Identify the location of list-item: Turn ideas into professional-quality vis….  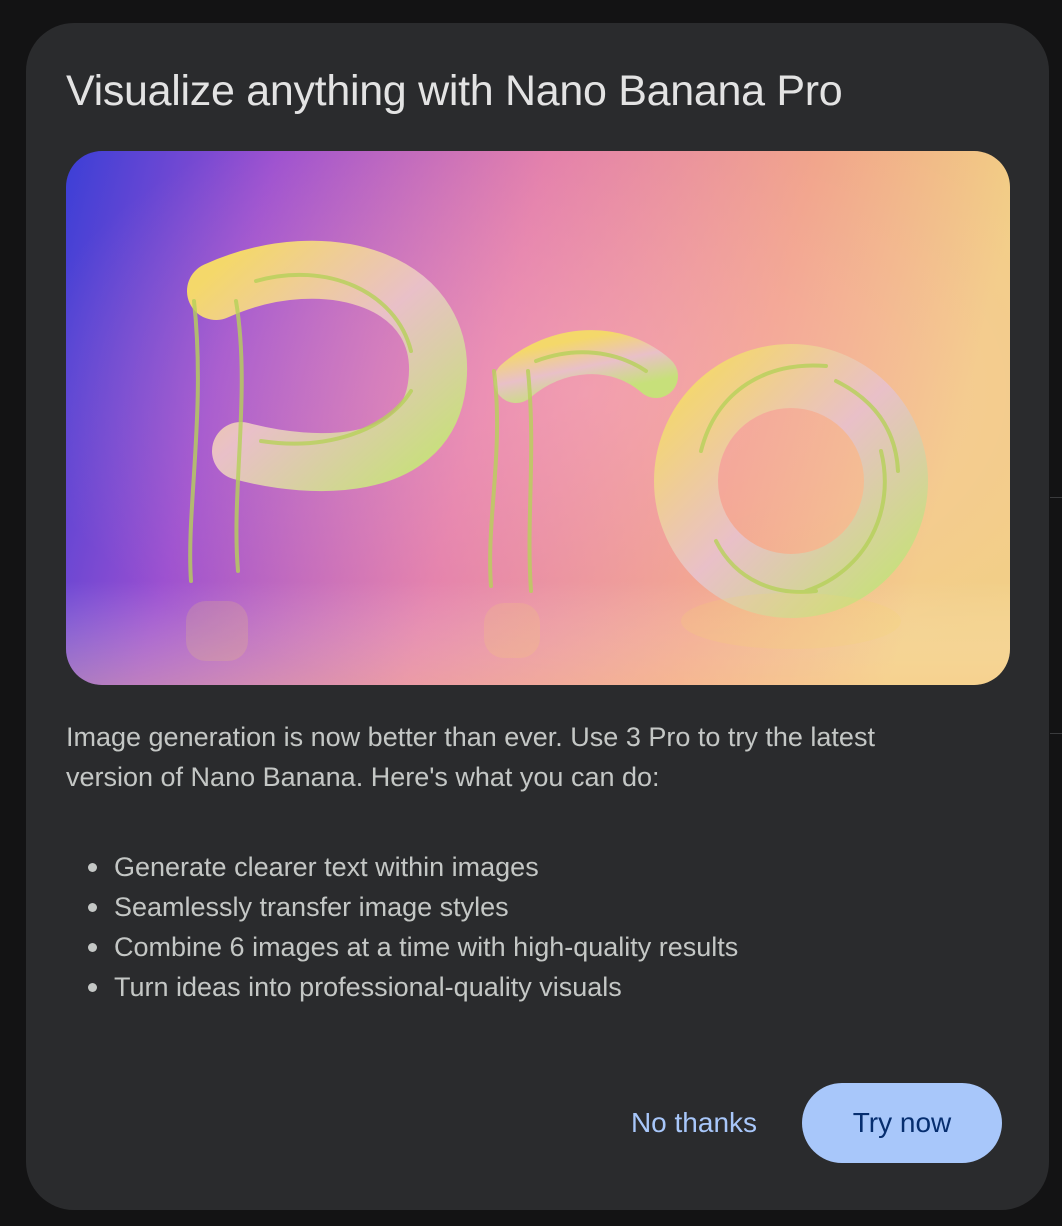
(402, 987).